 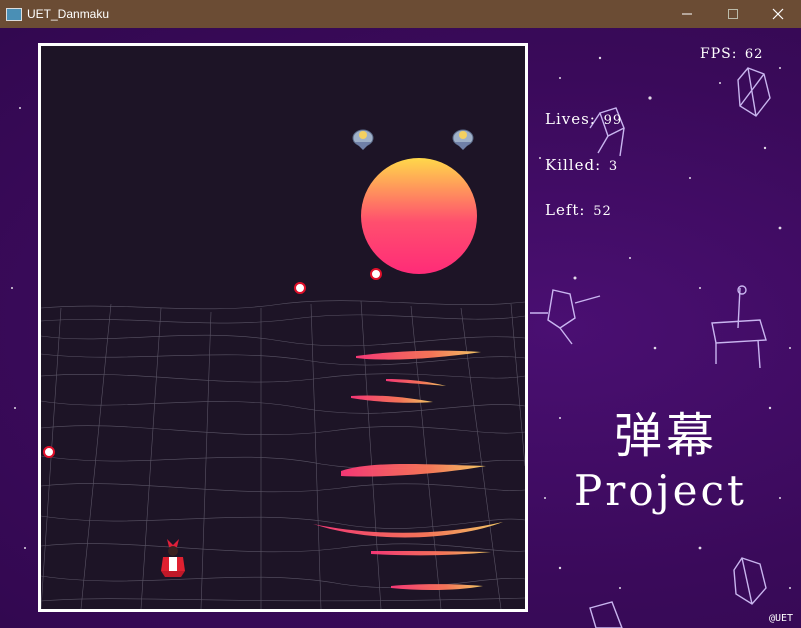 What do you see at coordinates (606, 614) in the screenshot?
I see `fragment-constellation` at bounding box center [606, 614].